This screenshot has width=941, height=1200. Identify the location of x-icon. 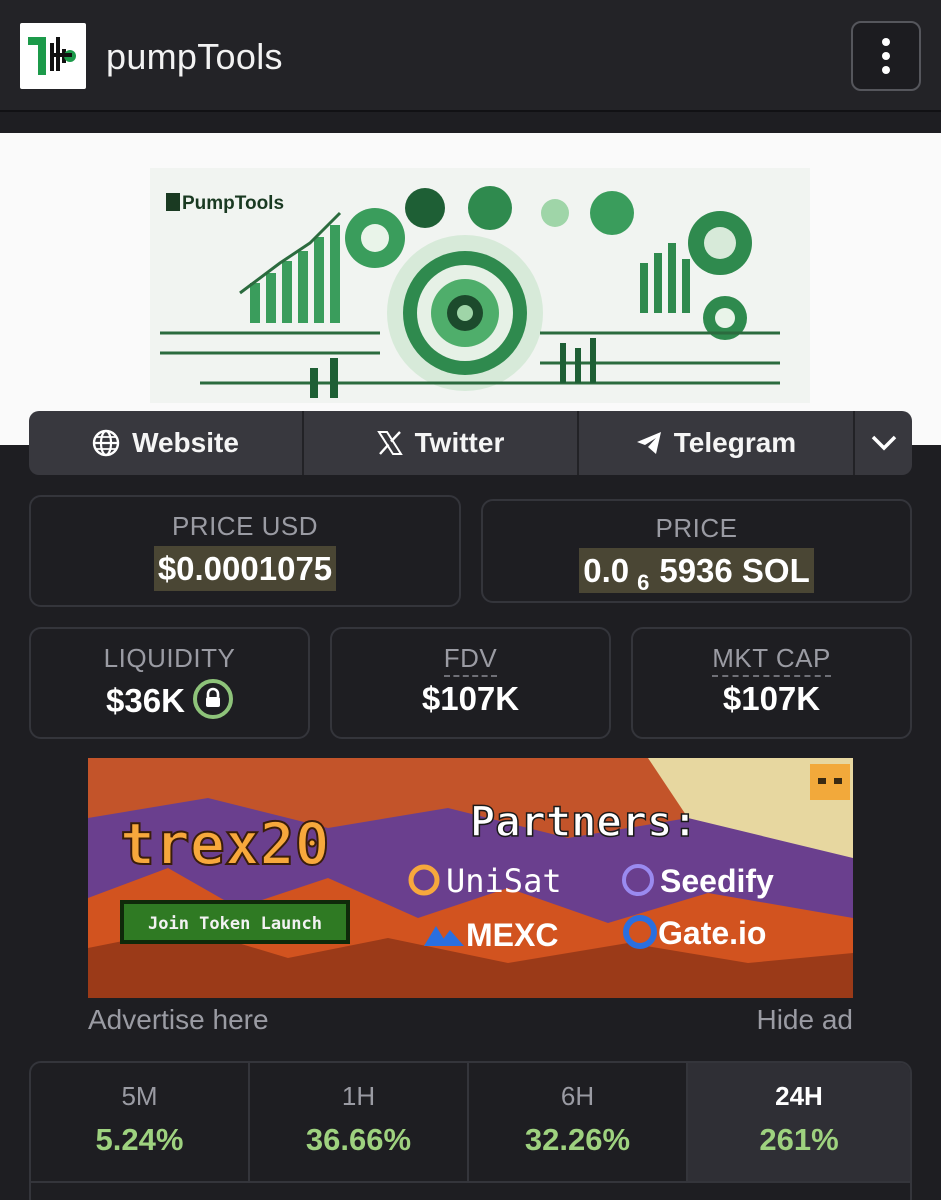
(389, 443).